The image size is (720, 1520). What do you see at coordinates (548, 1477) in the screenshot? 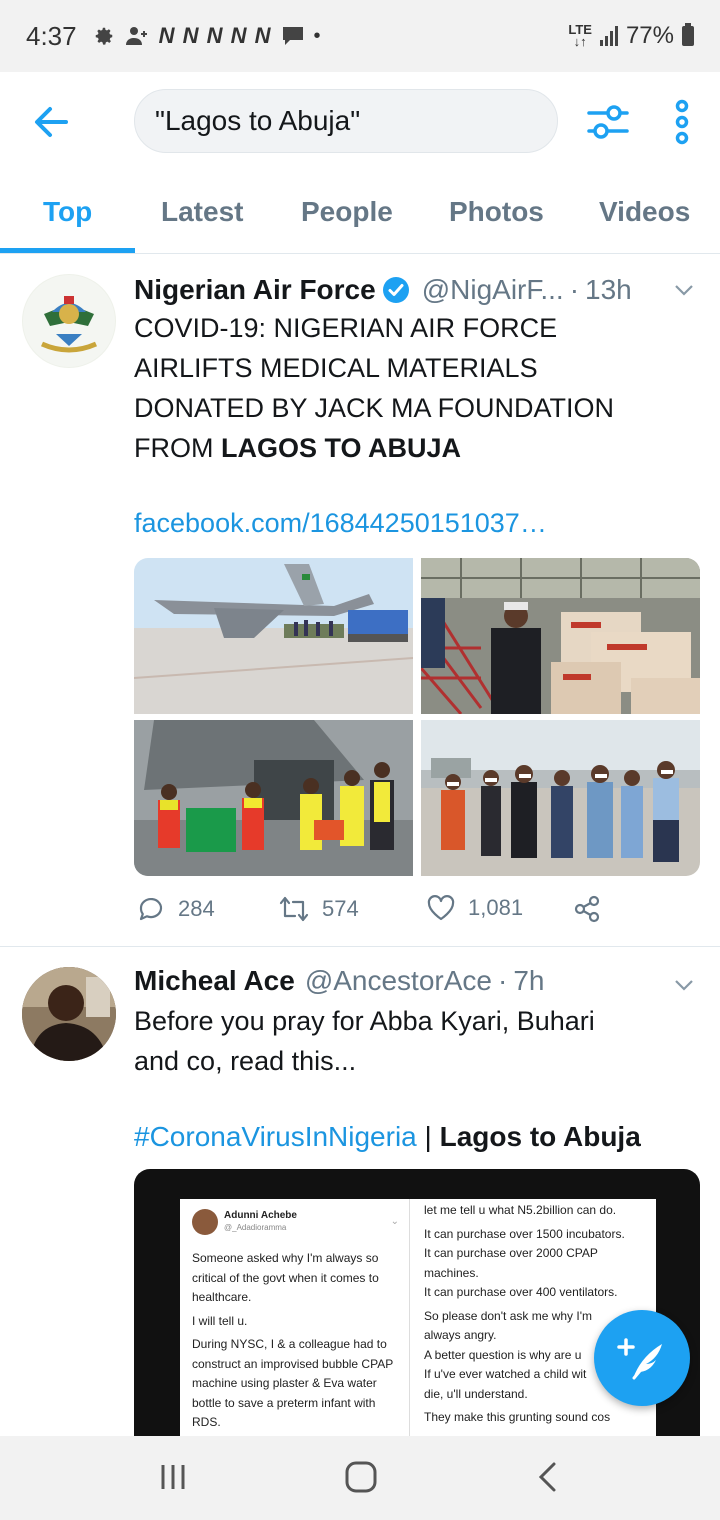
I see `back-icon` at bounding box center [548, 1477].